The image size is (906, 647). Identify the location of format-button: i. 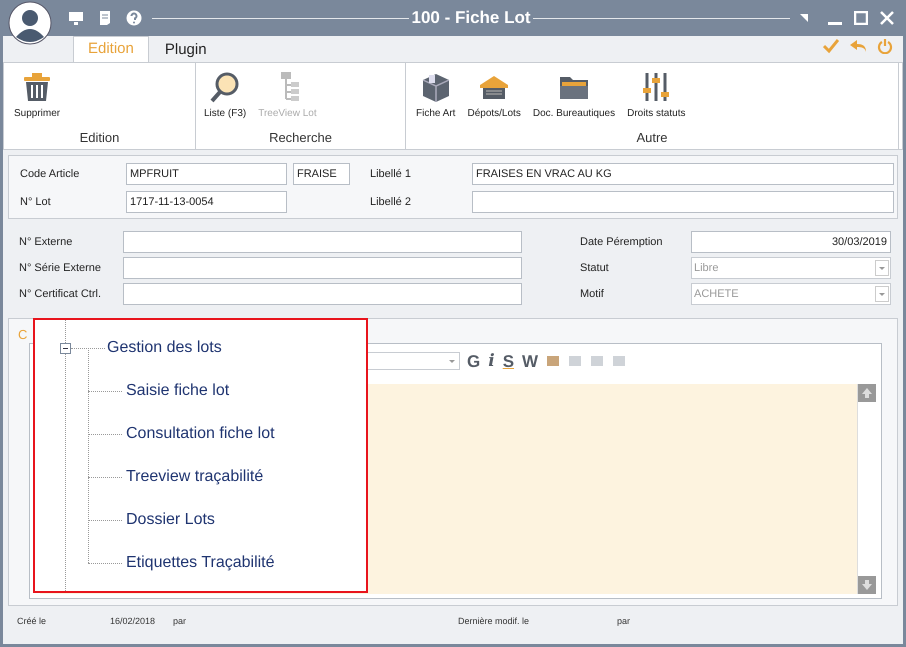
(491, 361).